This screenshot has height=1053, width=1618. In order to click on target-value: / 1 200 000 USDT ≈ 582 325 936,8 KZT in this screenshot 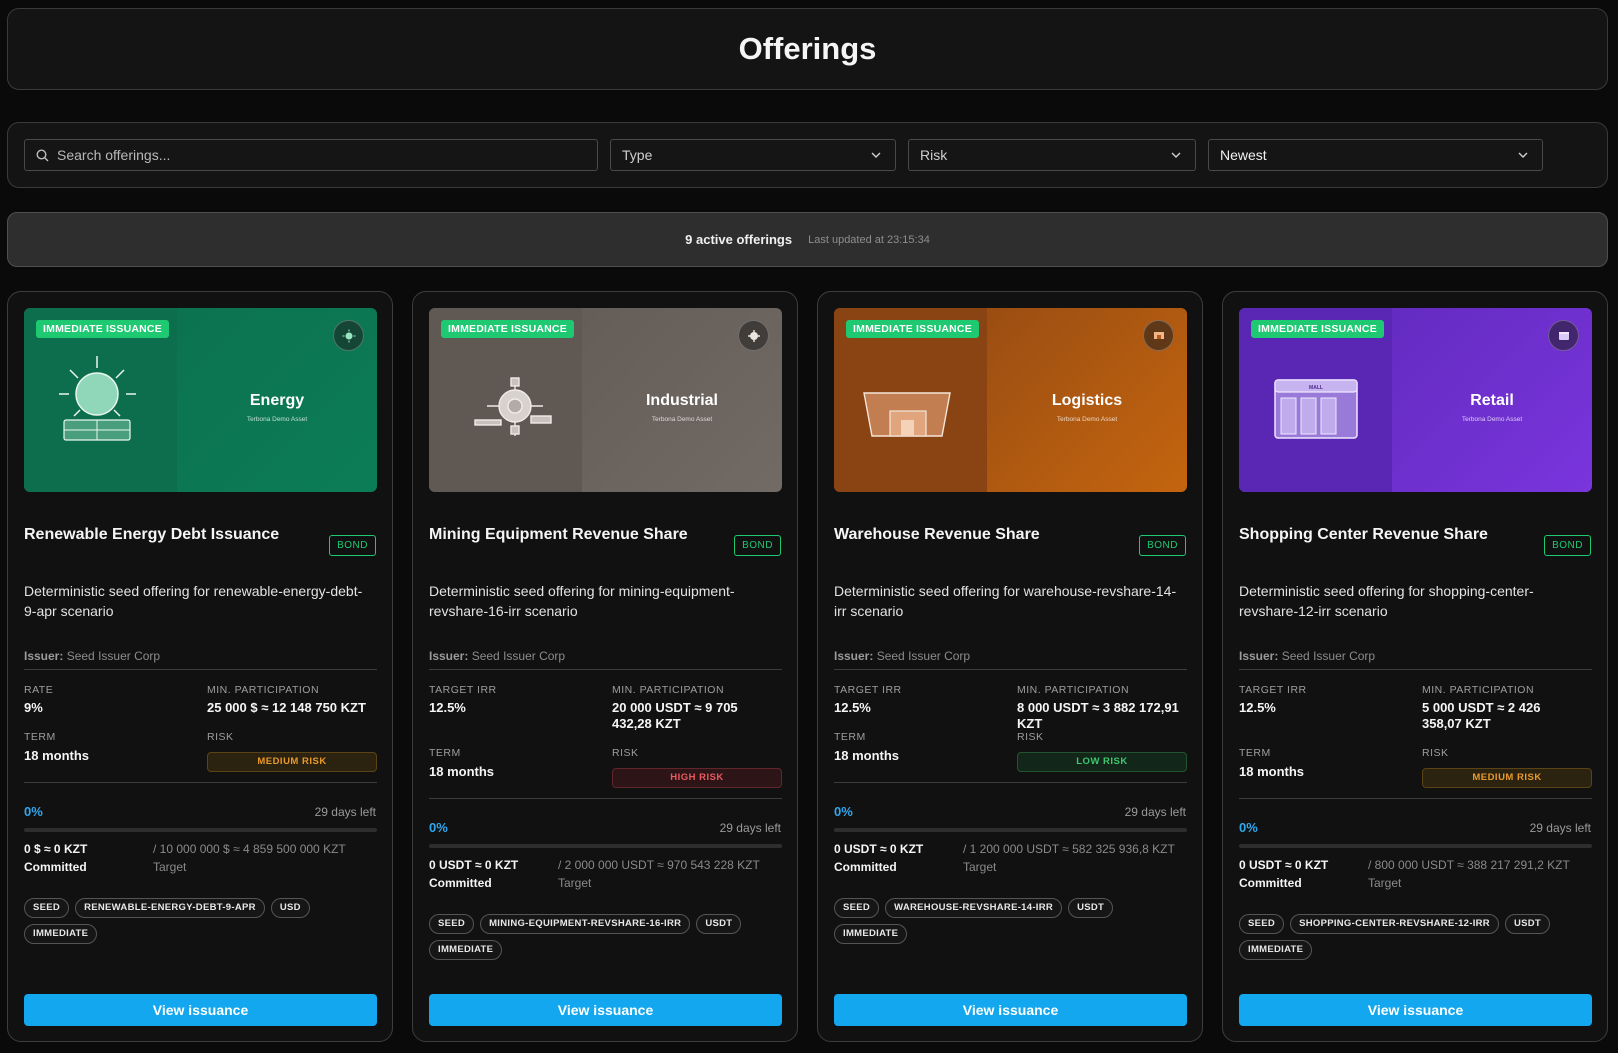, I will do `click(1069, 849)`.